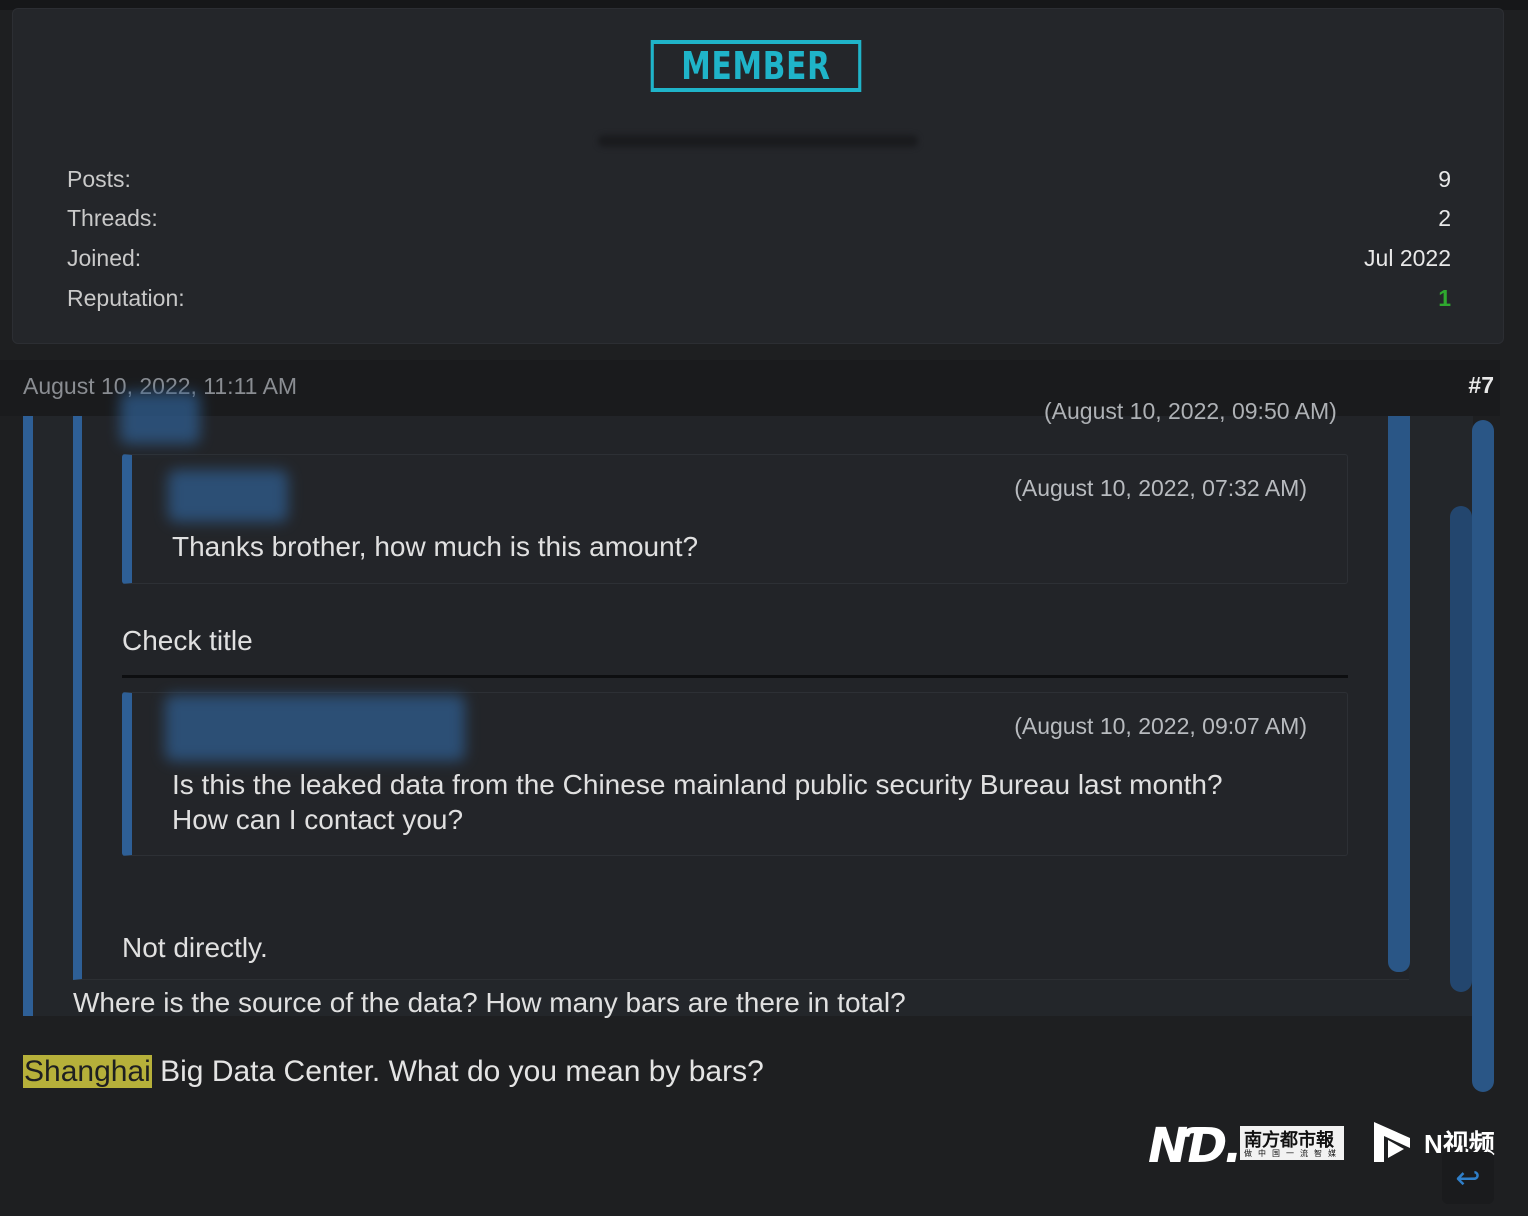 The width and height of the screenshot is (1528, 1216). I want to click on reply-button: ↩, so click(1468, 1178).